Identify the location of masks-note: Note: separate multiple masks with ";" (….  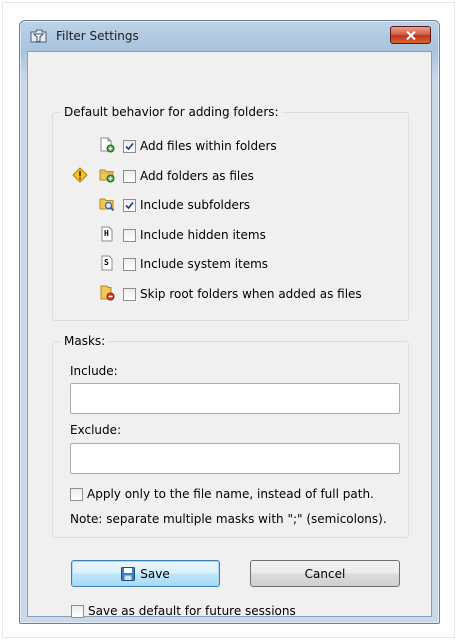
(228, 519).